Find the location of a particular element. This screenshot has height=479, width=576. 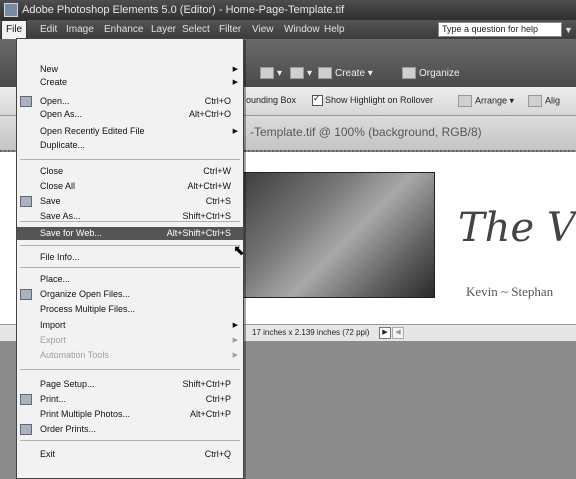

menu-help: Help is located at coordinates (334, 29).